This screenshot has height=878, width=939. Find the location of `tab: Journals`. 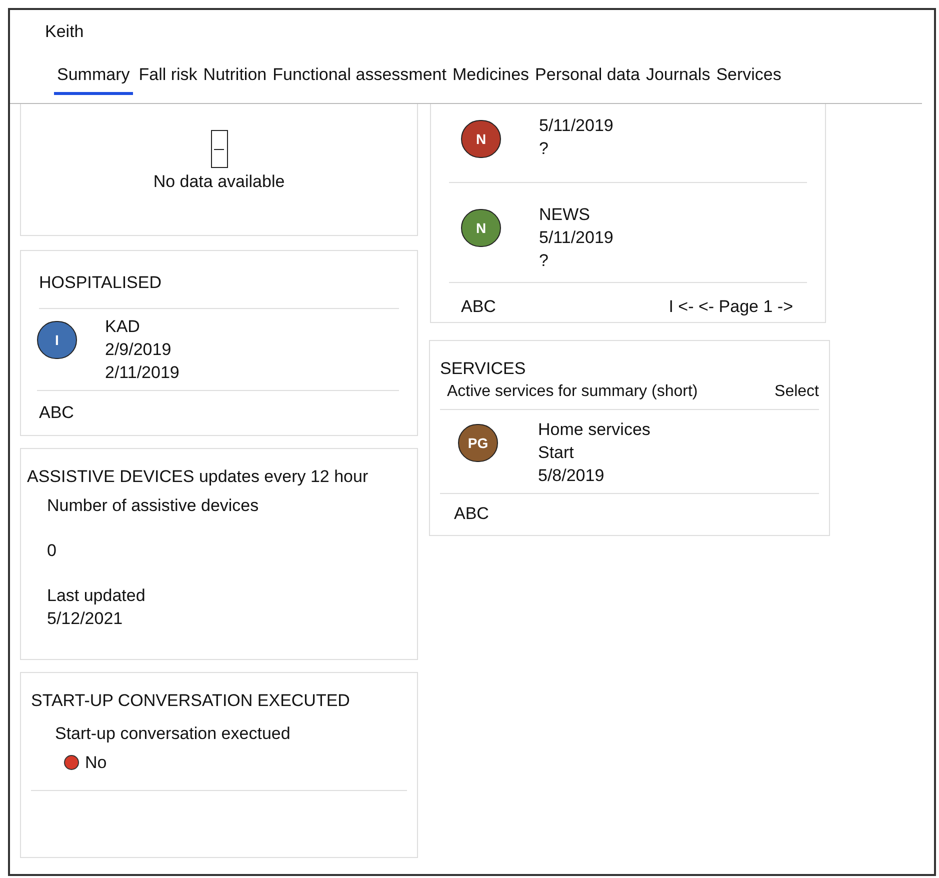

tab: Journals is located at coordinates (678, 79).